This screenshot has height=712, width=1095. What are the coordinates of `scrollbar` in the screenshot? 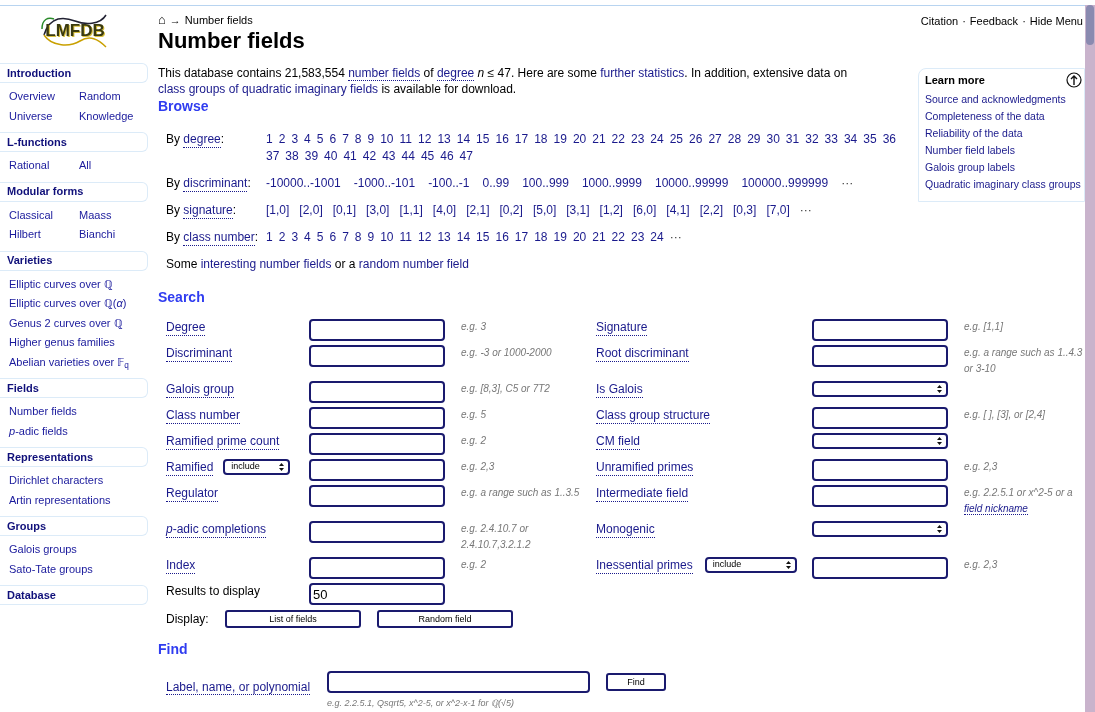 It's located at (1090, 358).